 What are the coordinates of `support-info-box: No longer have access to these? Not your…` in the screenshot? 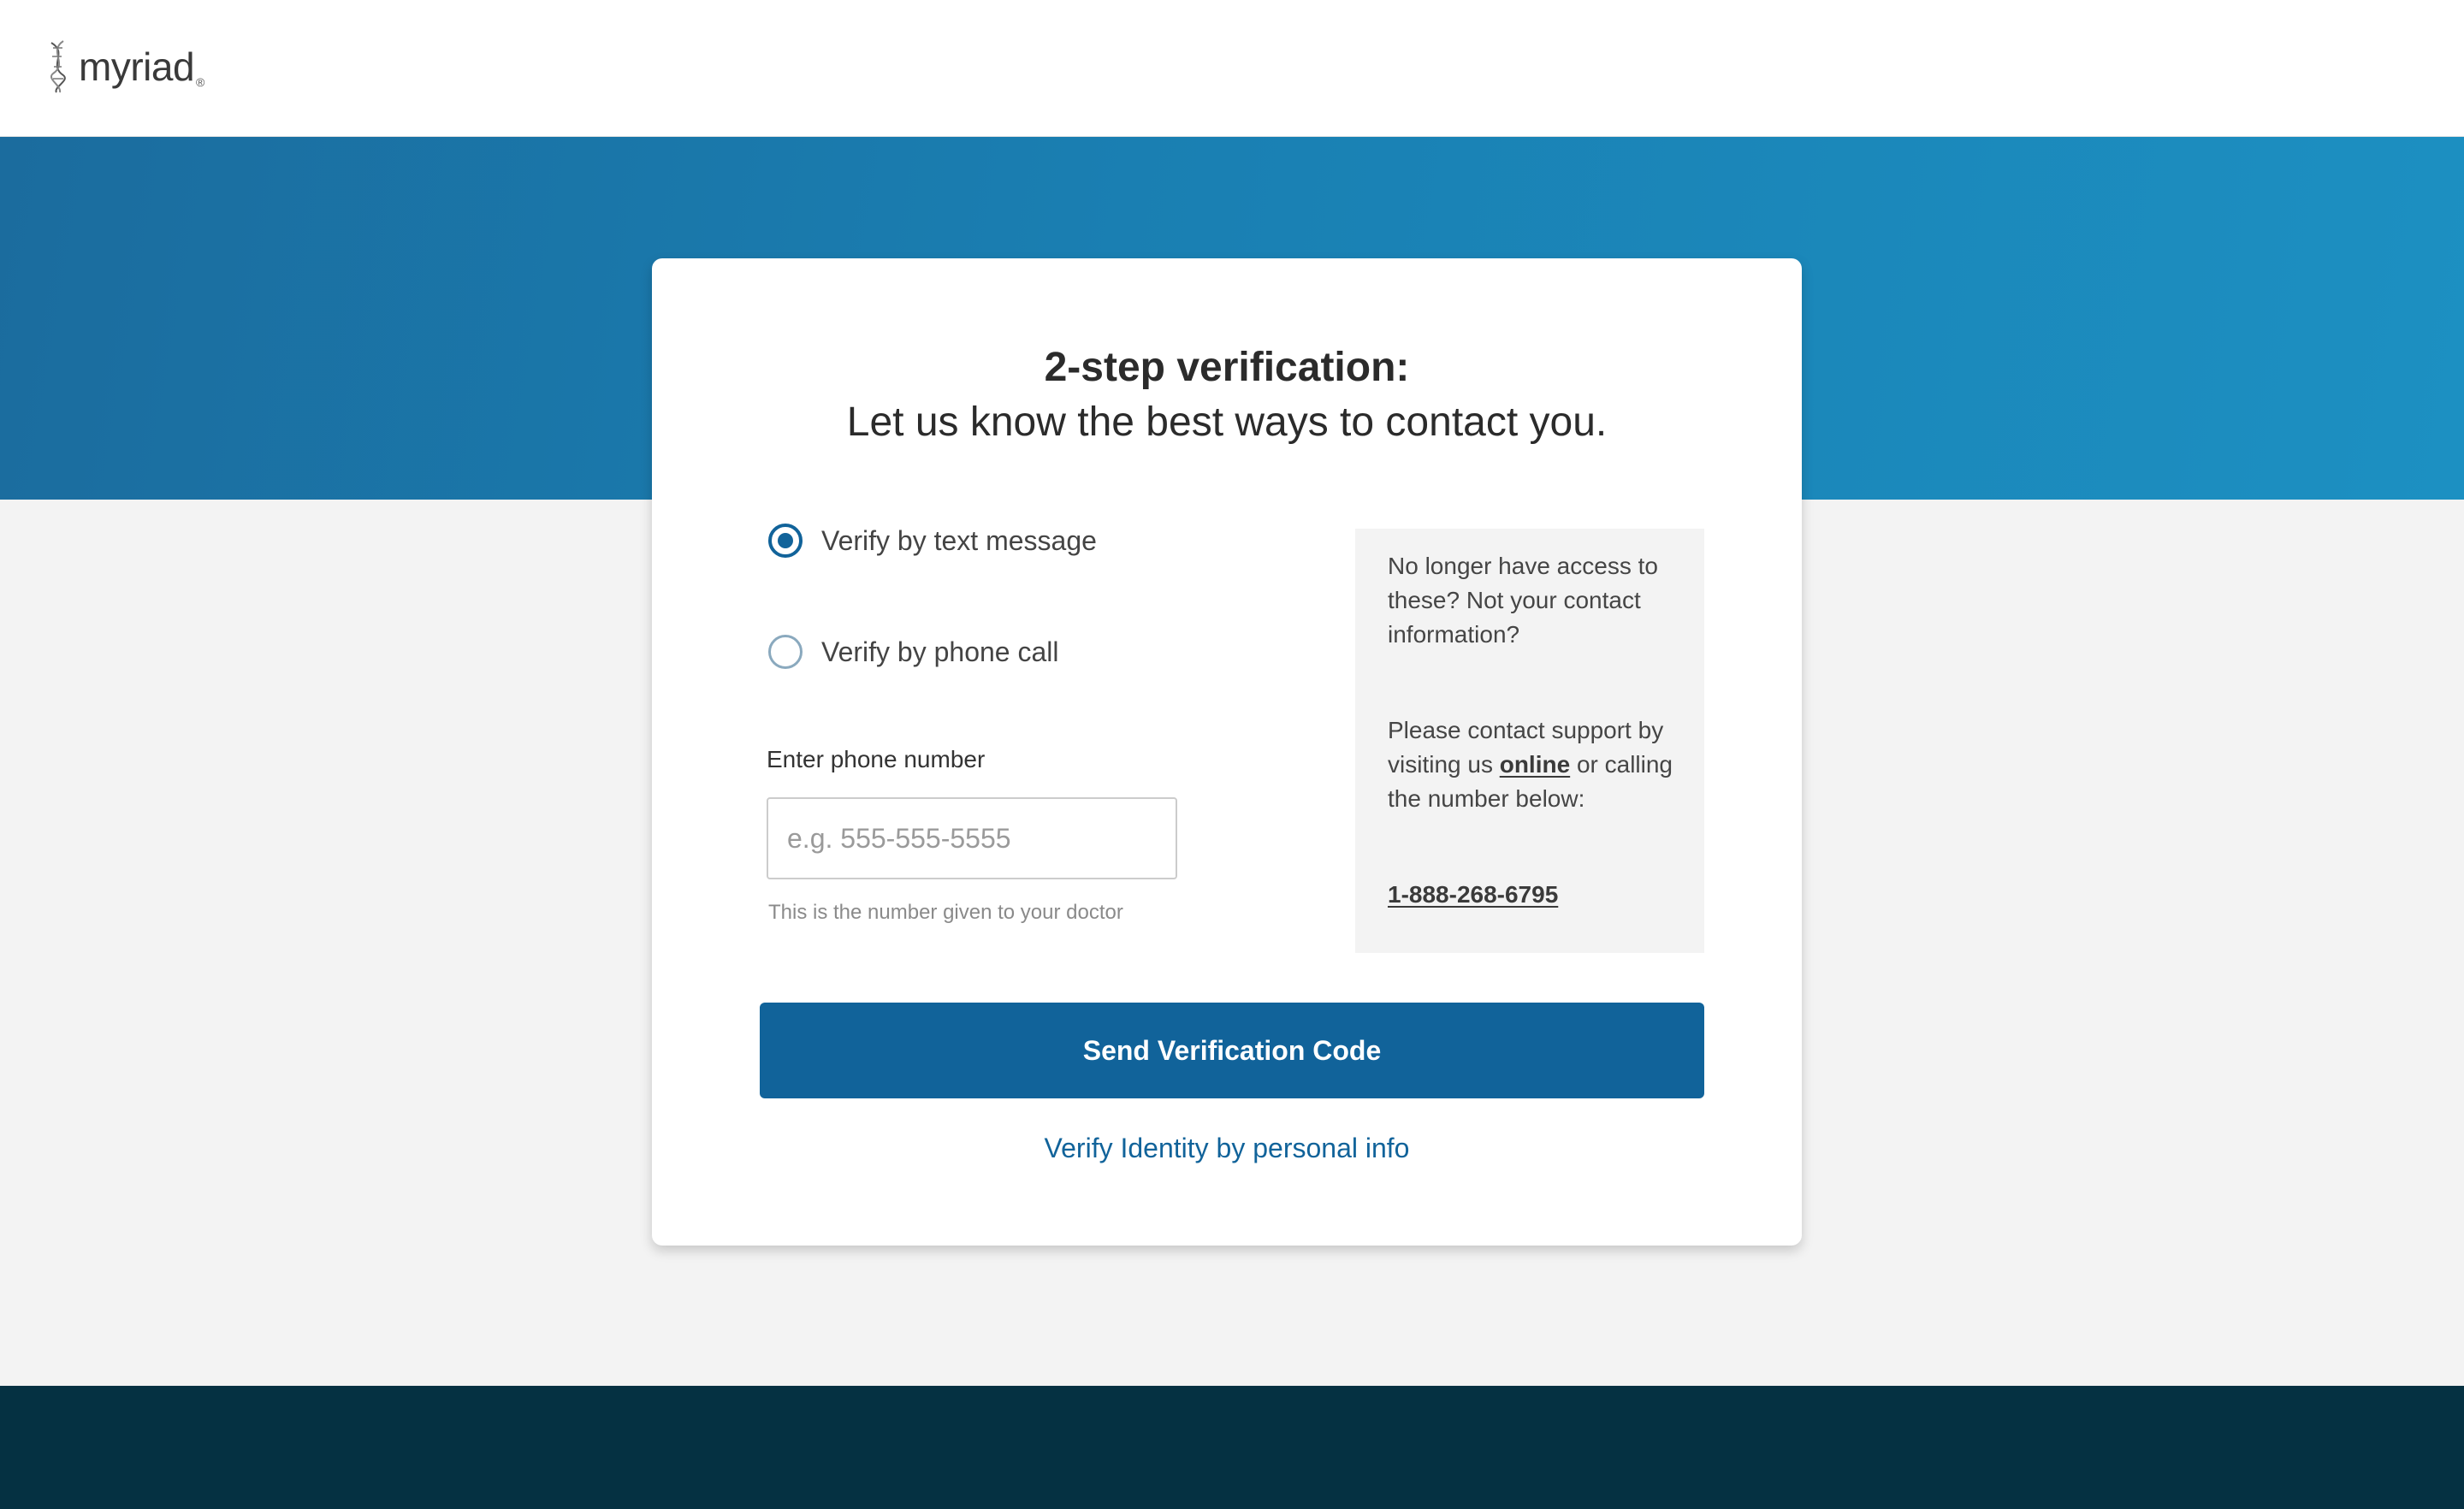 It's located at (1529, 741).